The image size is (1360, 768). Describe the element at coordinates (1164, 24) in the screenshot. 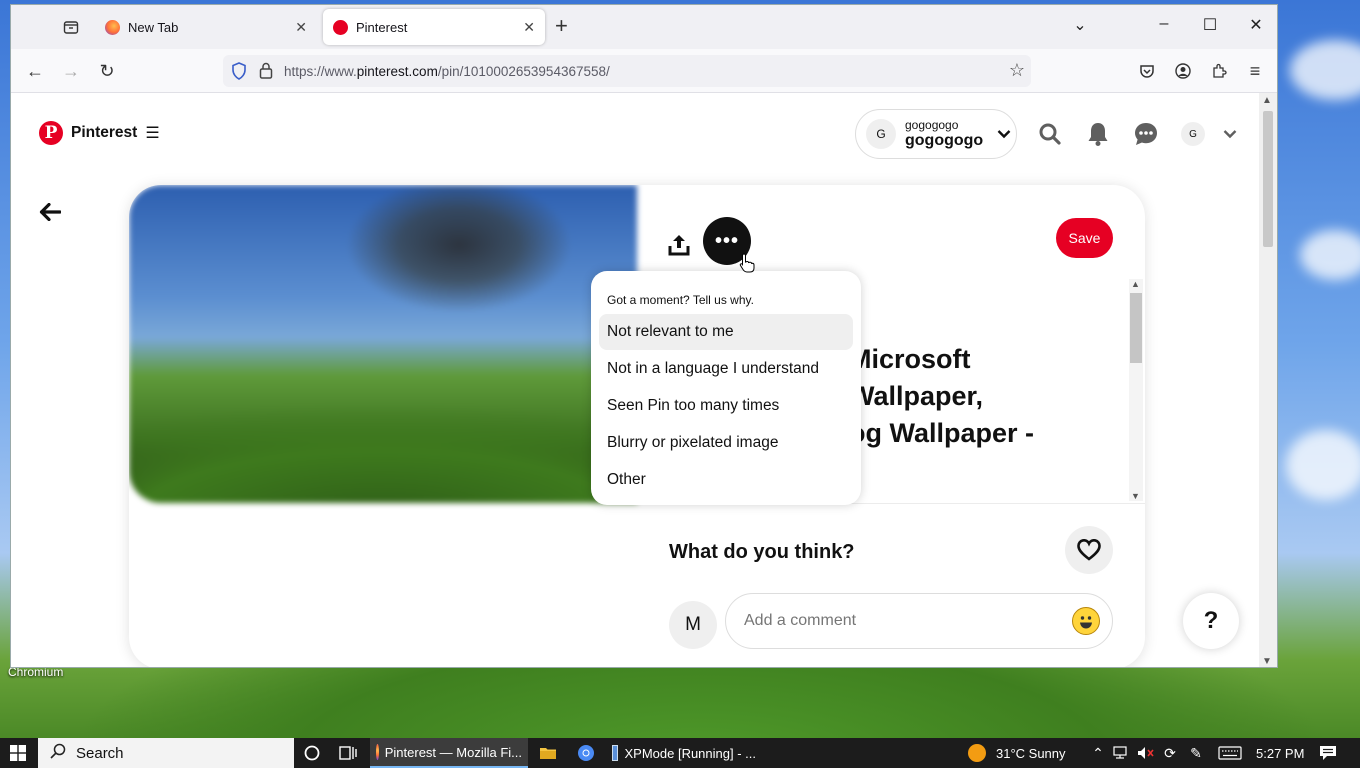

I see `minimize-icon: –` at that location.